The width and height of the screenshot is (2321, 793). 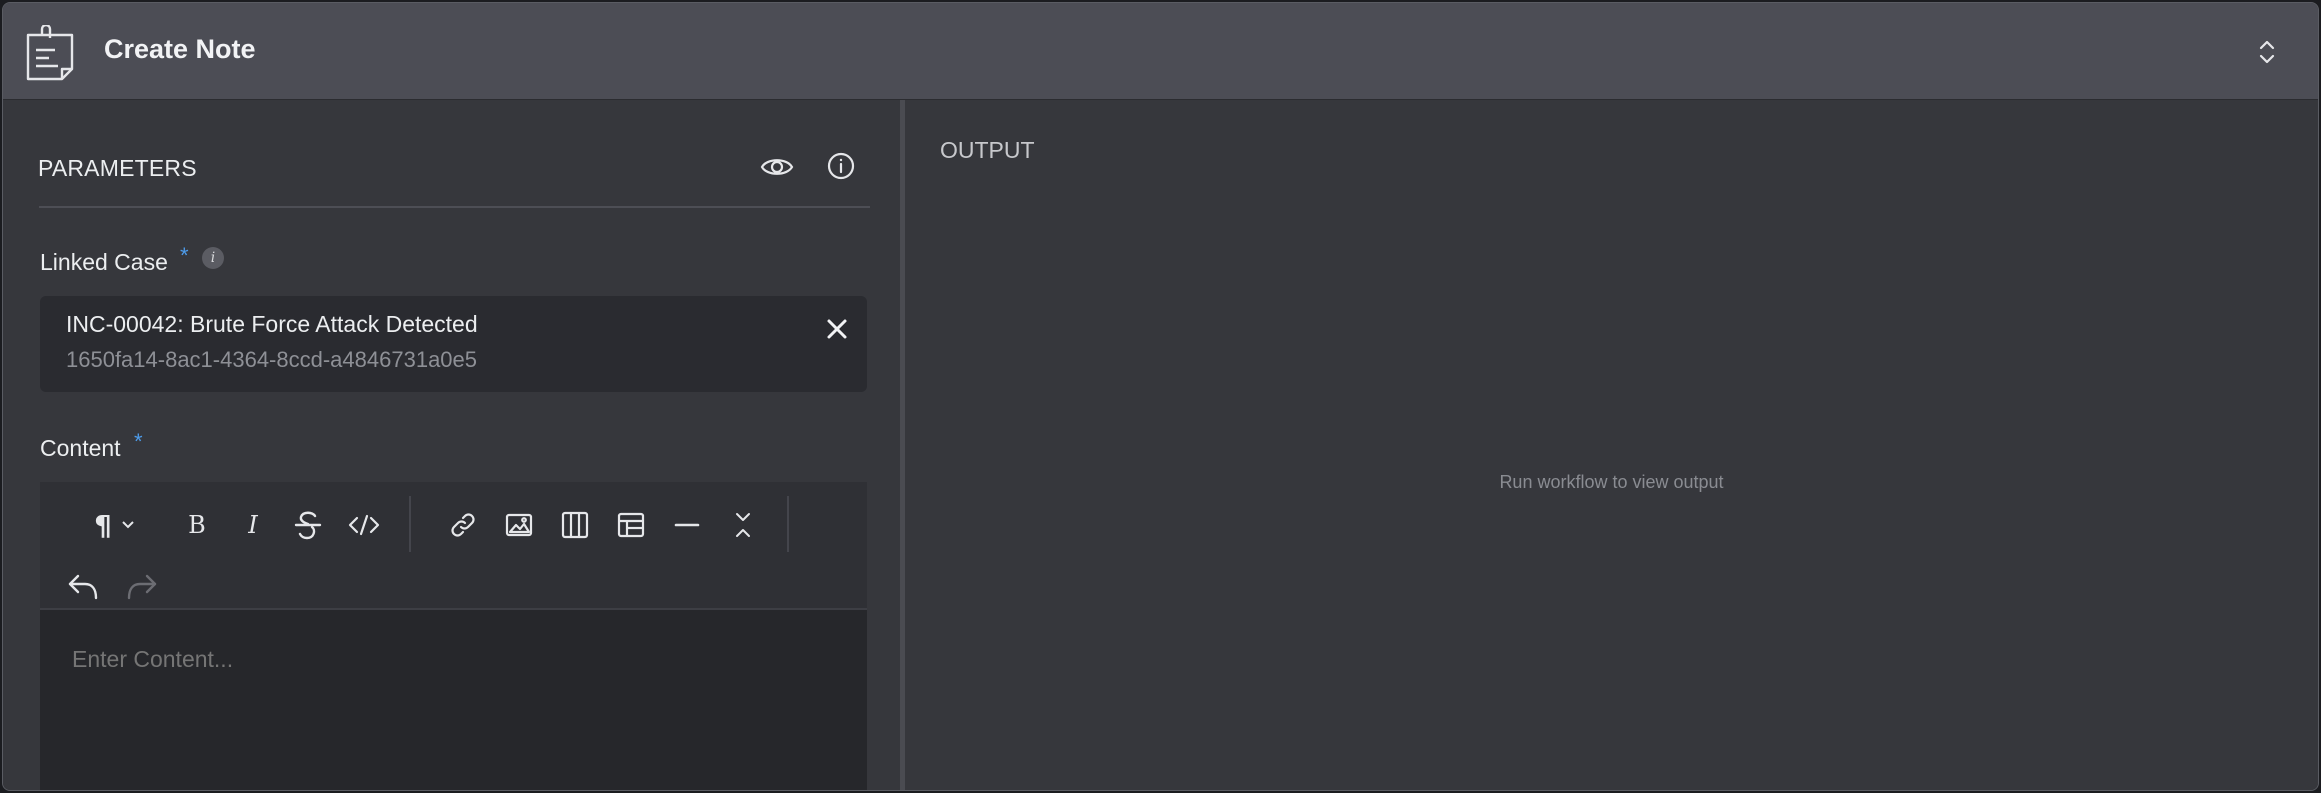 I want to click on columns-button, so click(x=575, y=525).